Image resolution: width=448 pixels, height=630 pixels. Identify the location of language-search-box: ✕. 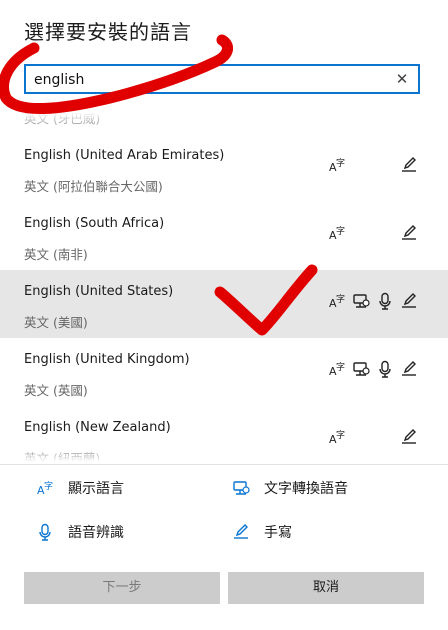
(222, 79).